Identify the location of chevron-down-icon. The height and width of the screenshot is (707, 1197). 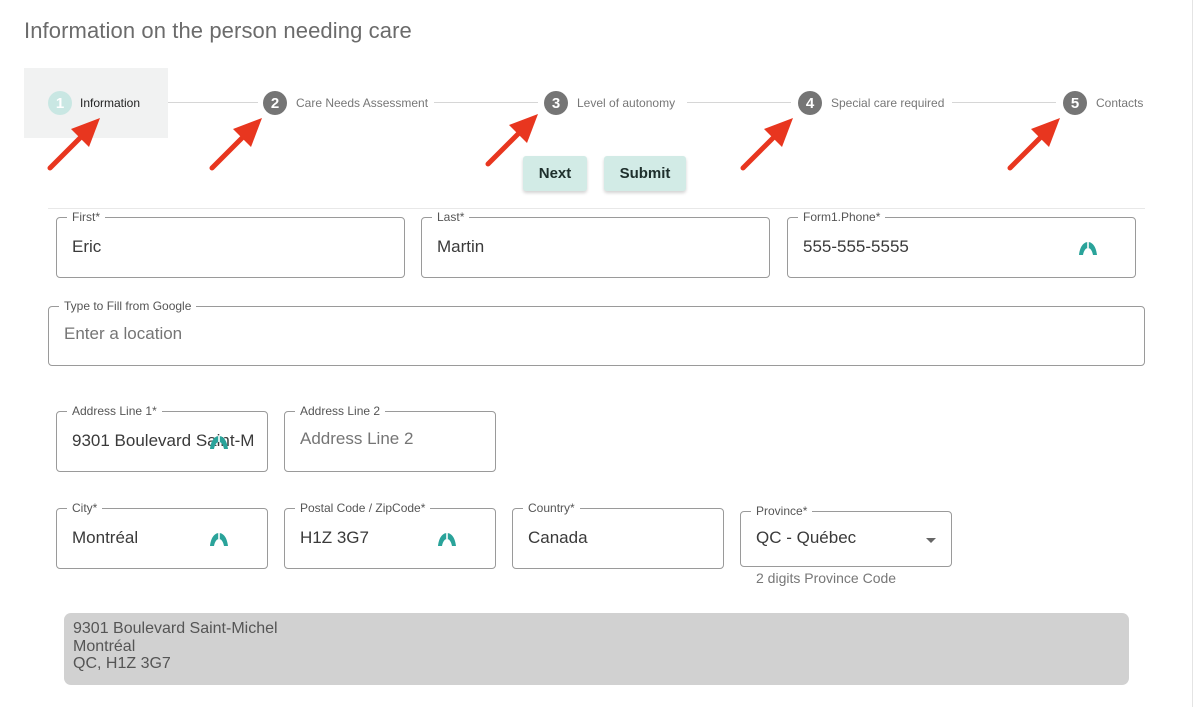
(931, 540).